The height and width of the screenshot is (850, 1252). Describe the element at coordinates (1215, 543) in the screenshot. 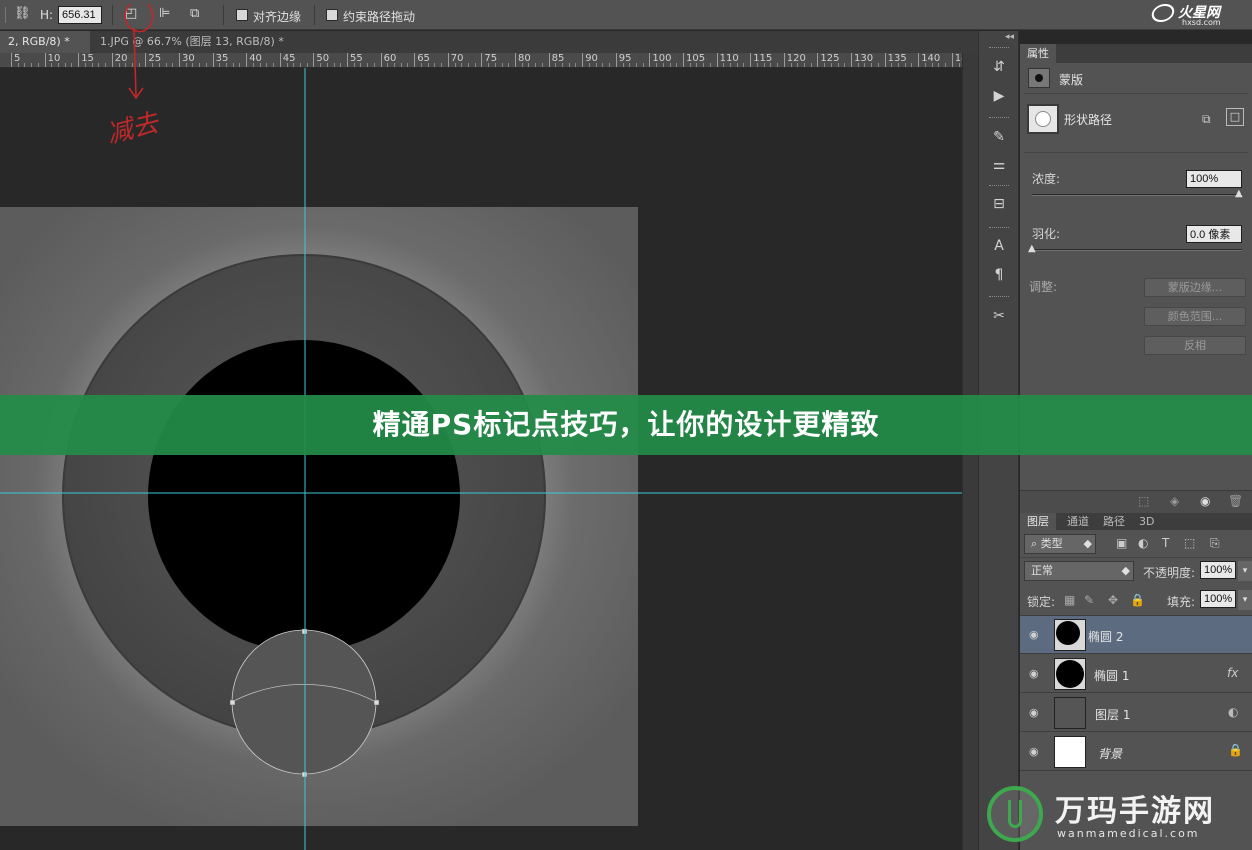

I see `filter-smart-object-icon: ⎘` at that location.